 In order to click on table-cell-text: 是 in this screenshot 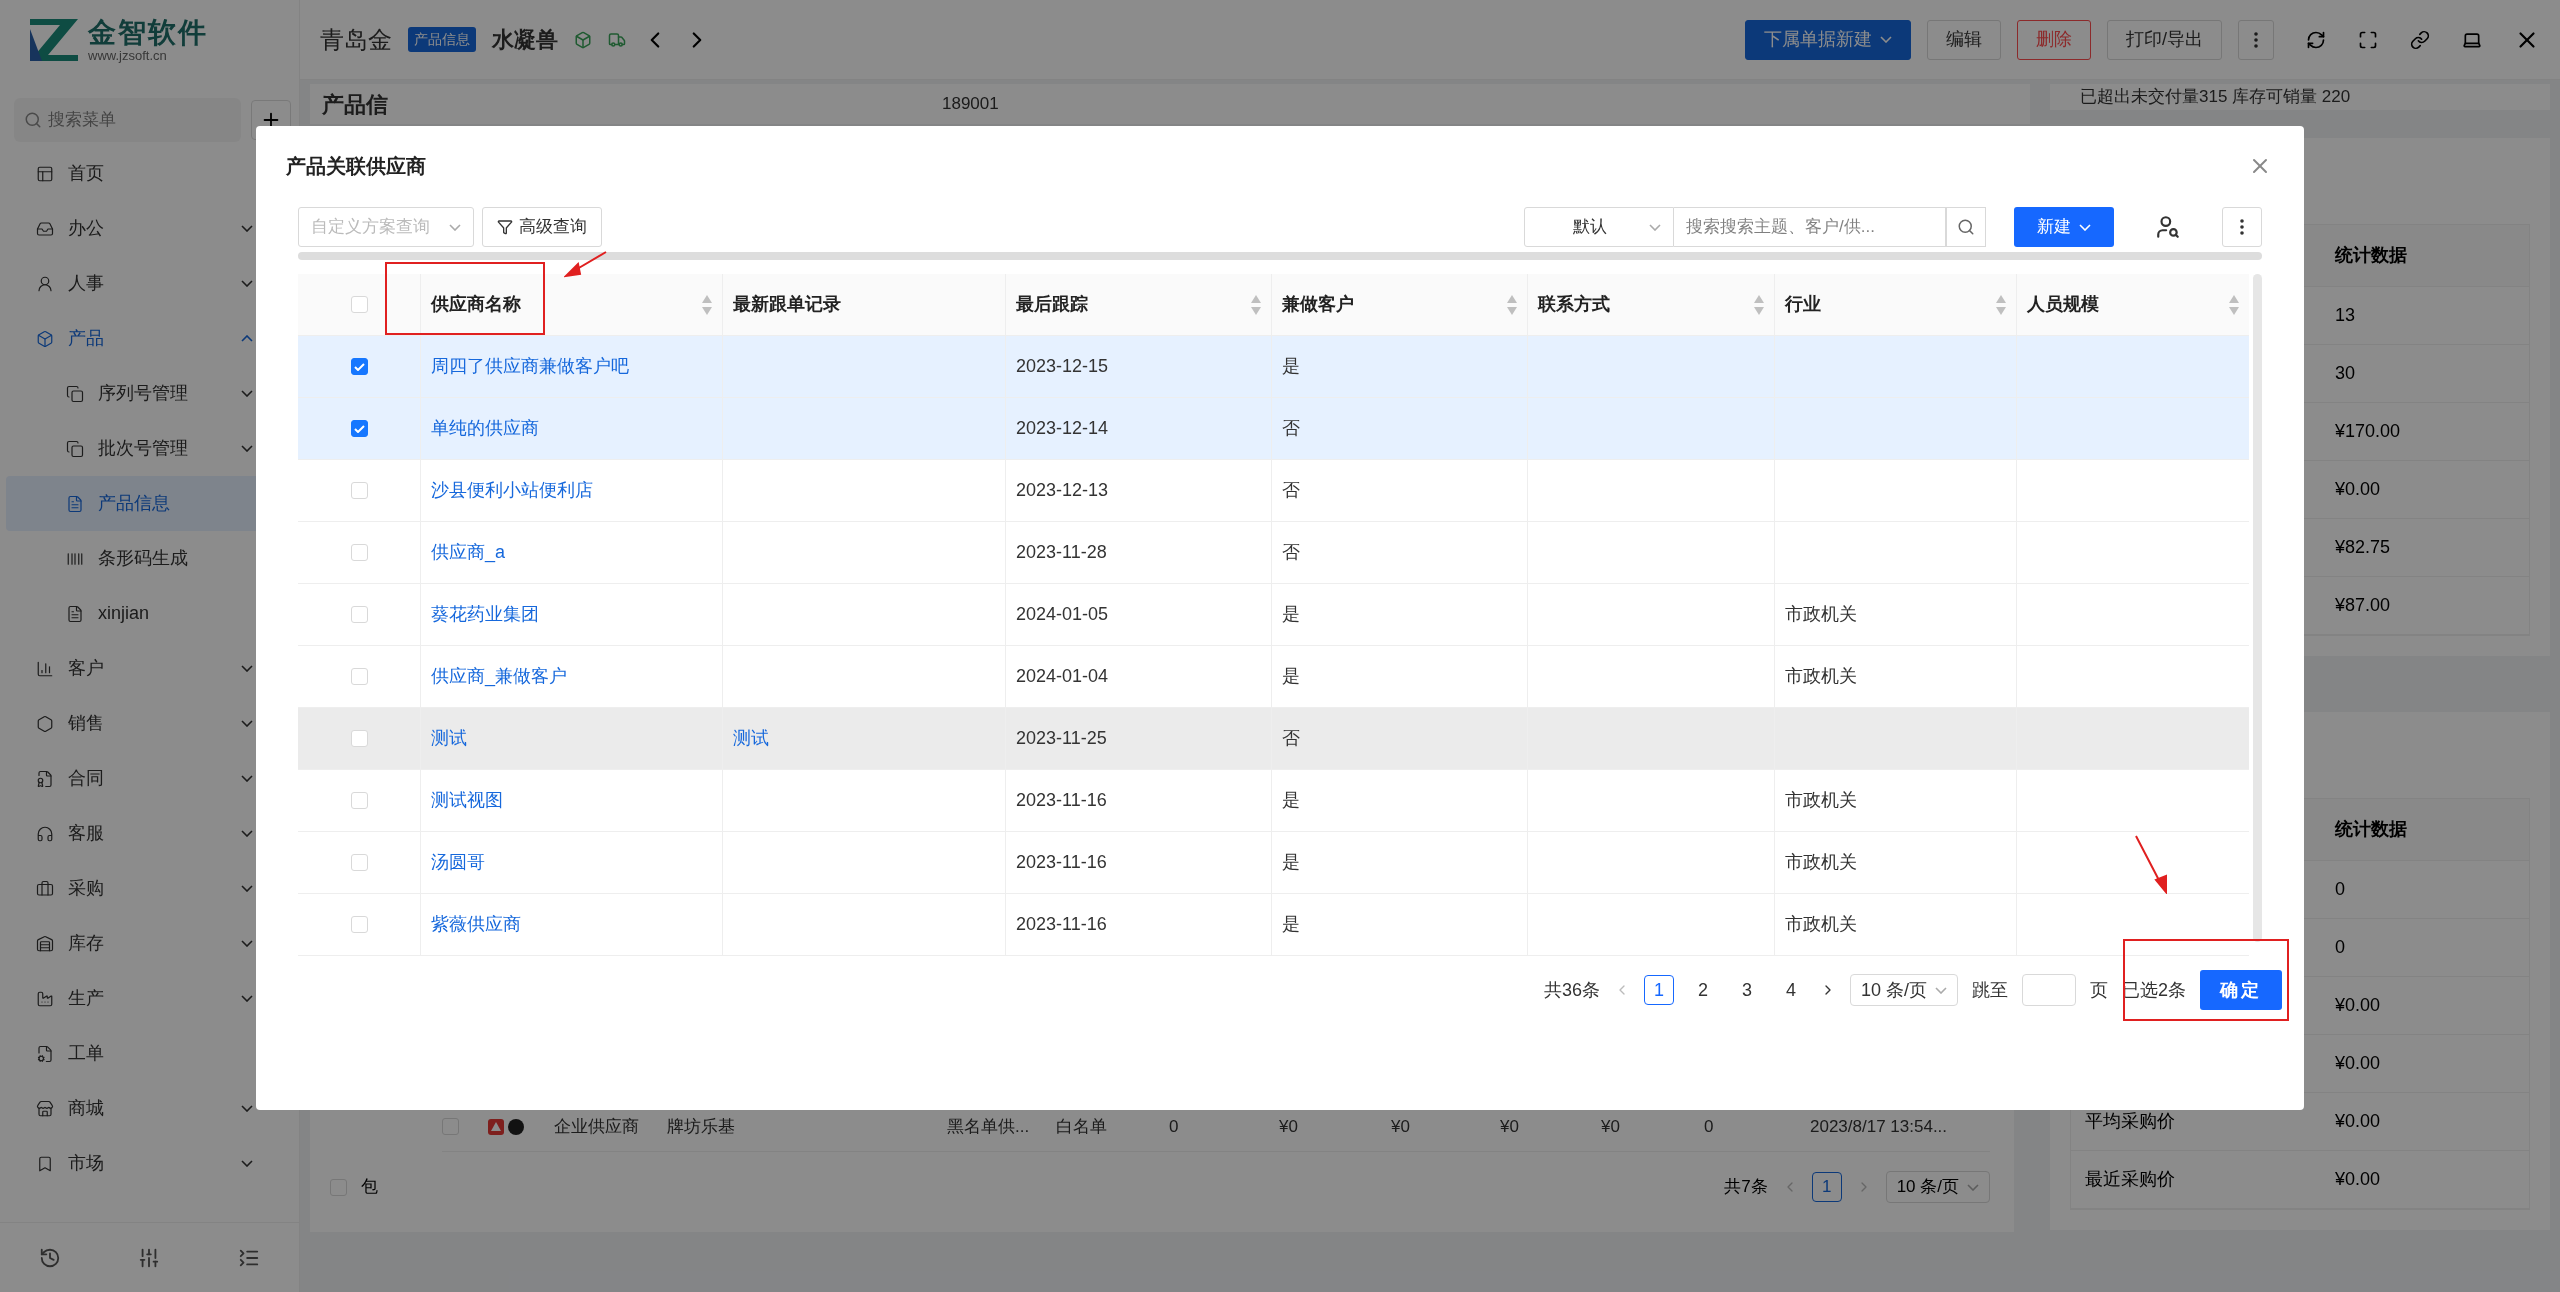, I will do `click(1291, 366)`.